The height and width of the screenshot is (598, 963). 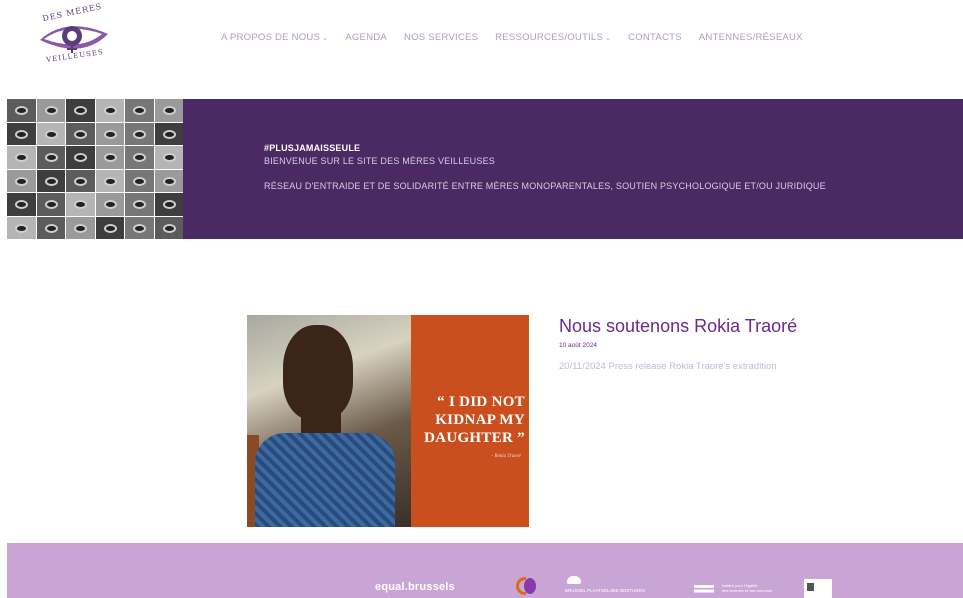 What do you see at coordinates (704, 590) in the screenshot?
I see `iefh-logo-icon` at bounding box center [704, 590].